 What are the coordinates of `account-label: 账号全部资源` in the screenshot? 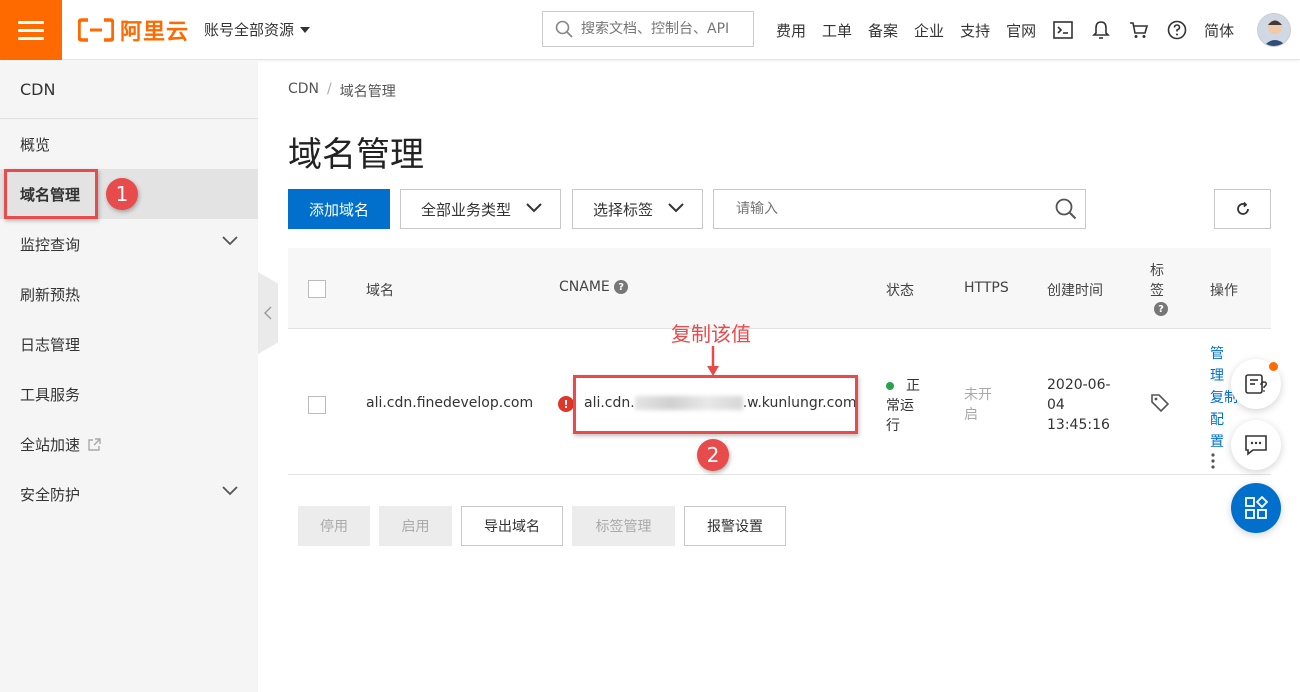 It's located at (249, 30).